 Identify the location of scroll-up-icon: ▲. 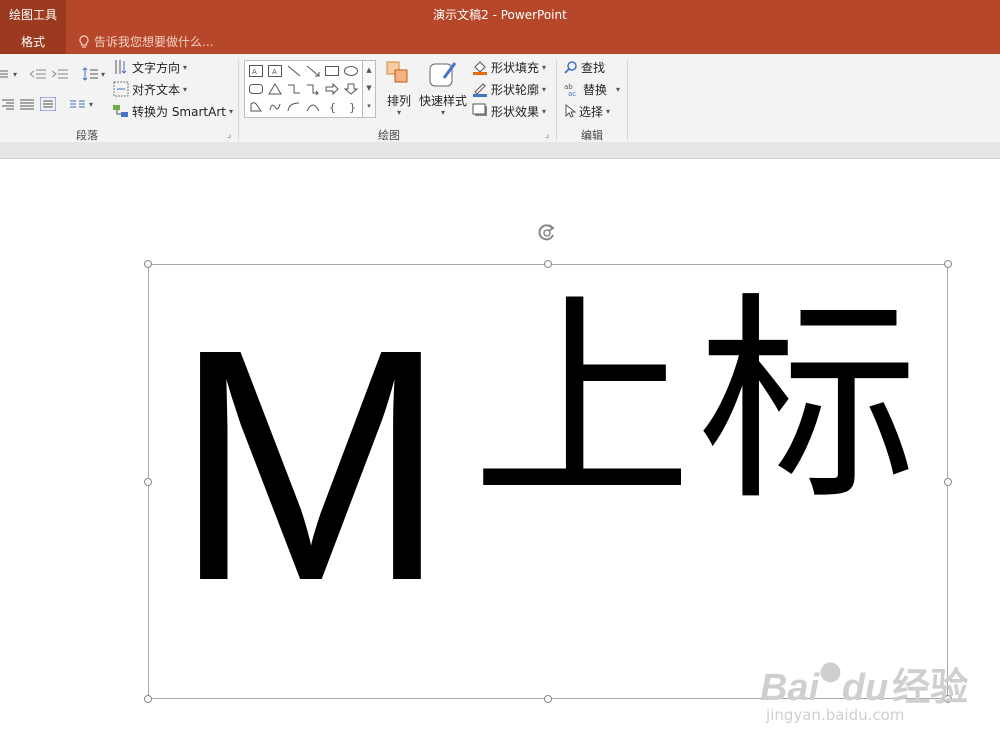
(369, 70).